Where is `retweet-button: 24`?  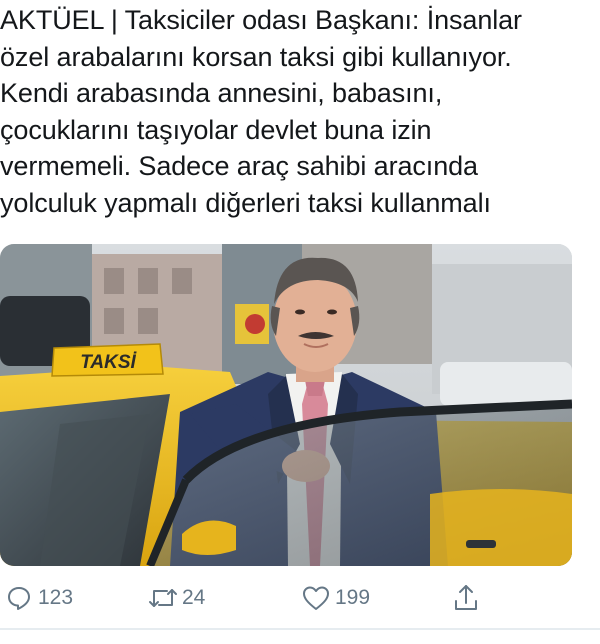
retweet-button: 24 is located at coordinates (175, 598).